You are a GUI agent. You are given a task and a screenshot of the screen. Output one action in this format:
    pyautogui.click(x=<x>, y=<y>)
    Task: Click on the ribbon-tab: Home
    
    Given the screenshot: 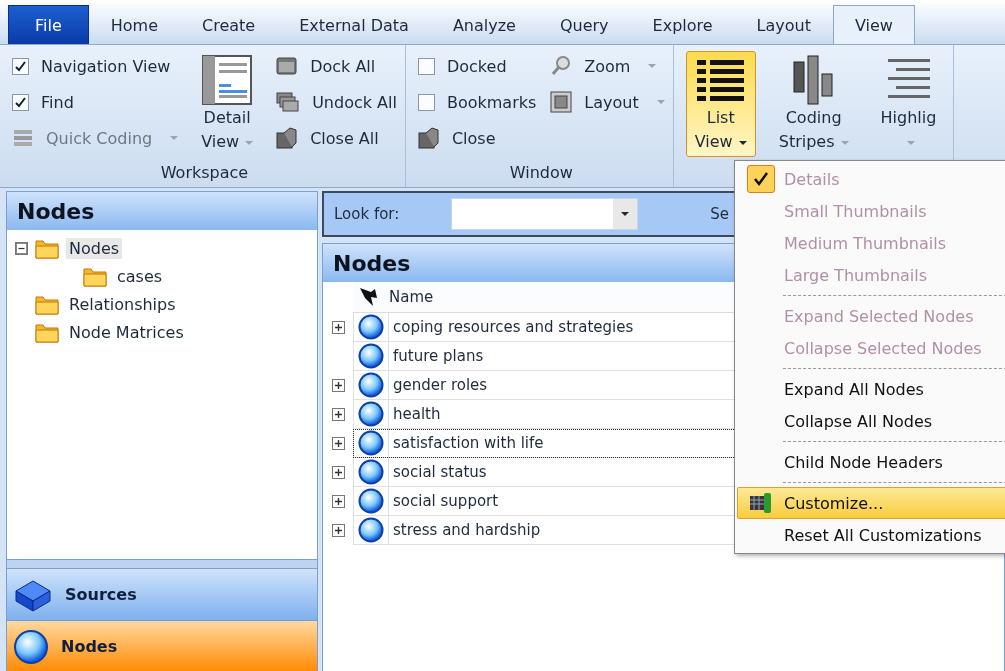 What is the action you would take?
    pyautogui.click(x=134, y=24)
    